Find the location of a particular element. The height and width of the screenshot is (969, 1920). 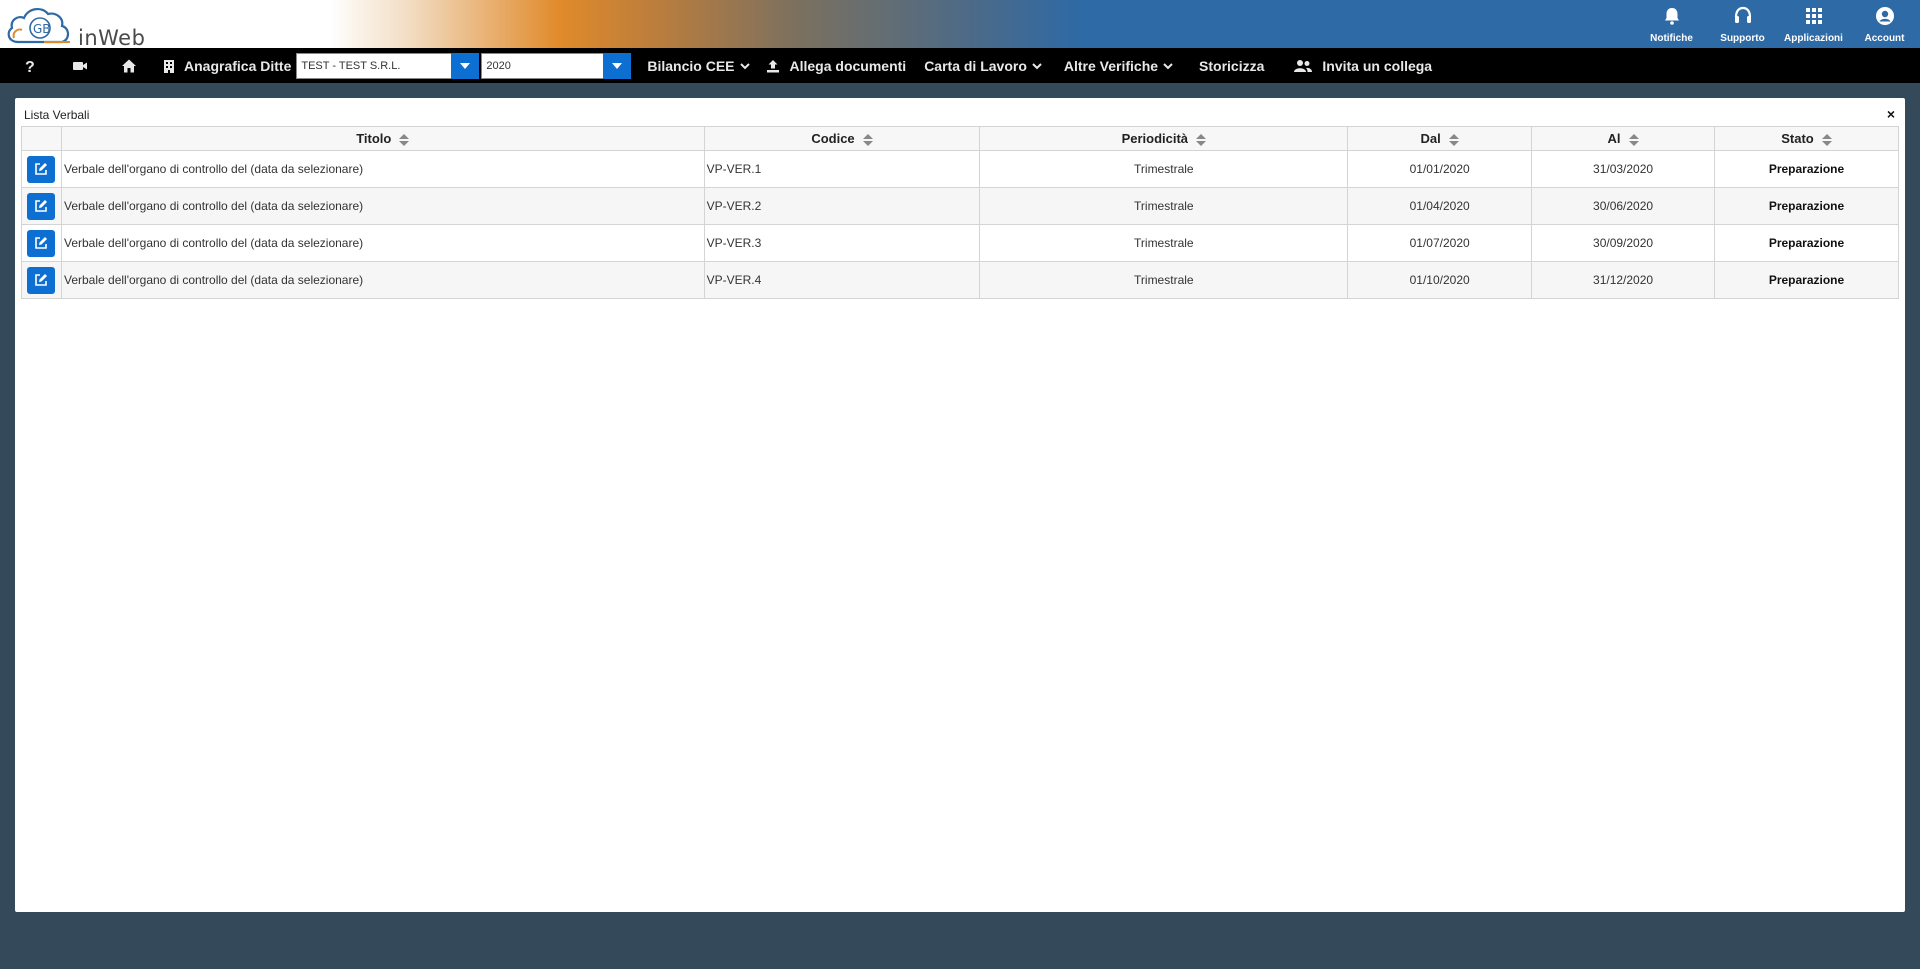

building-icon is located at coordinates (169, 66).